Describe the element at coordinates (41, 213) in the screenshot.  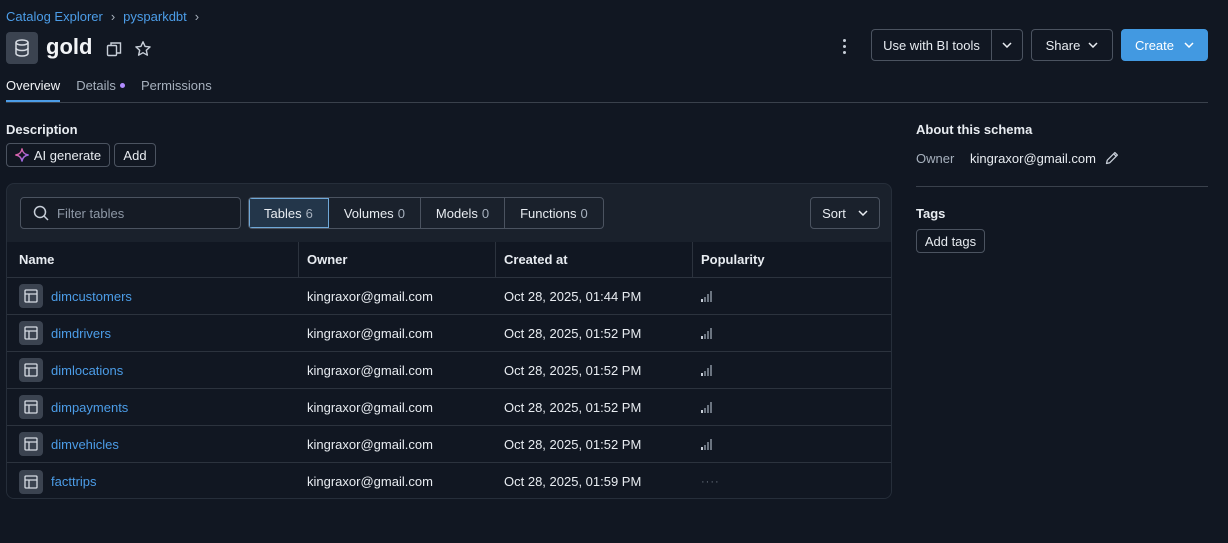
I see `search-icon` at that location.